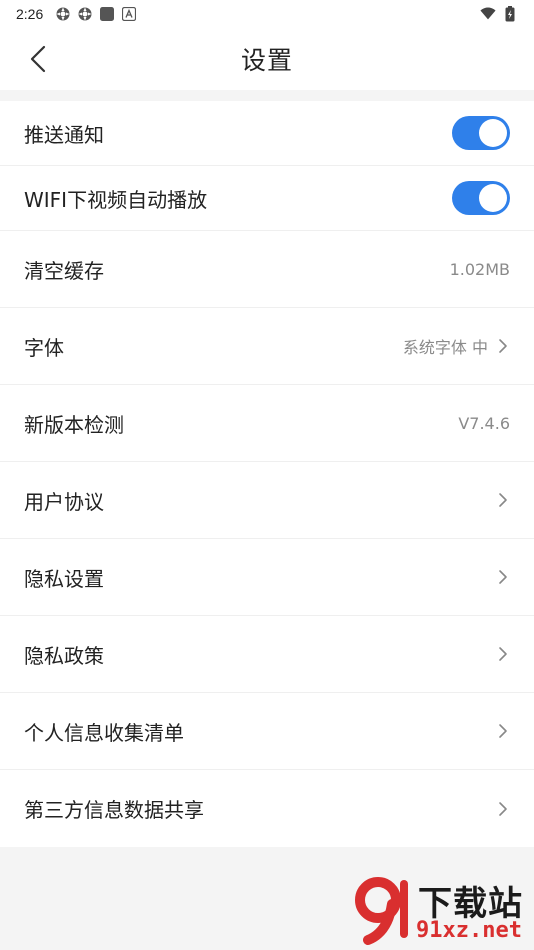 The height and width of the screenshot is (950, 534). I want to click on battery-charging-icon, so click(510, 14).